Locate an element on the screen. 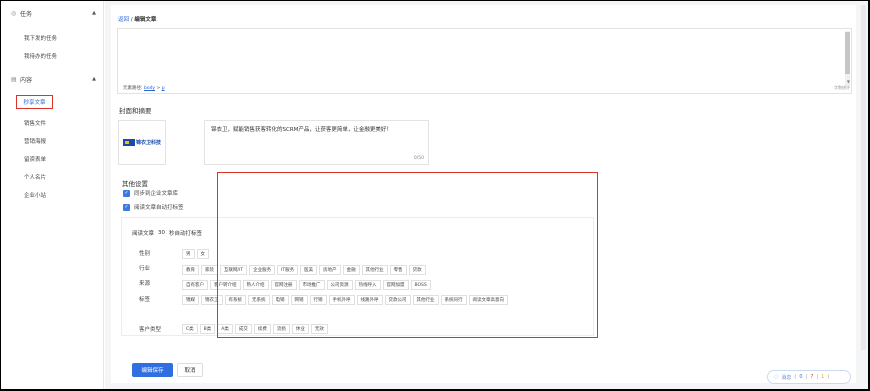  row-label-industry: 行业 is located at coordinates (145, 269).